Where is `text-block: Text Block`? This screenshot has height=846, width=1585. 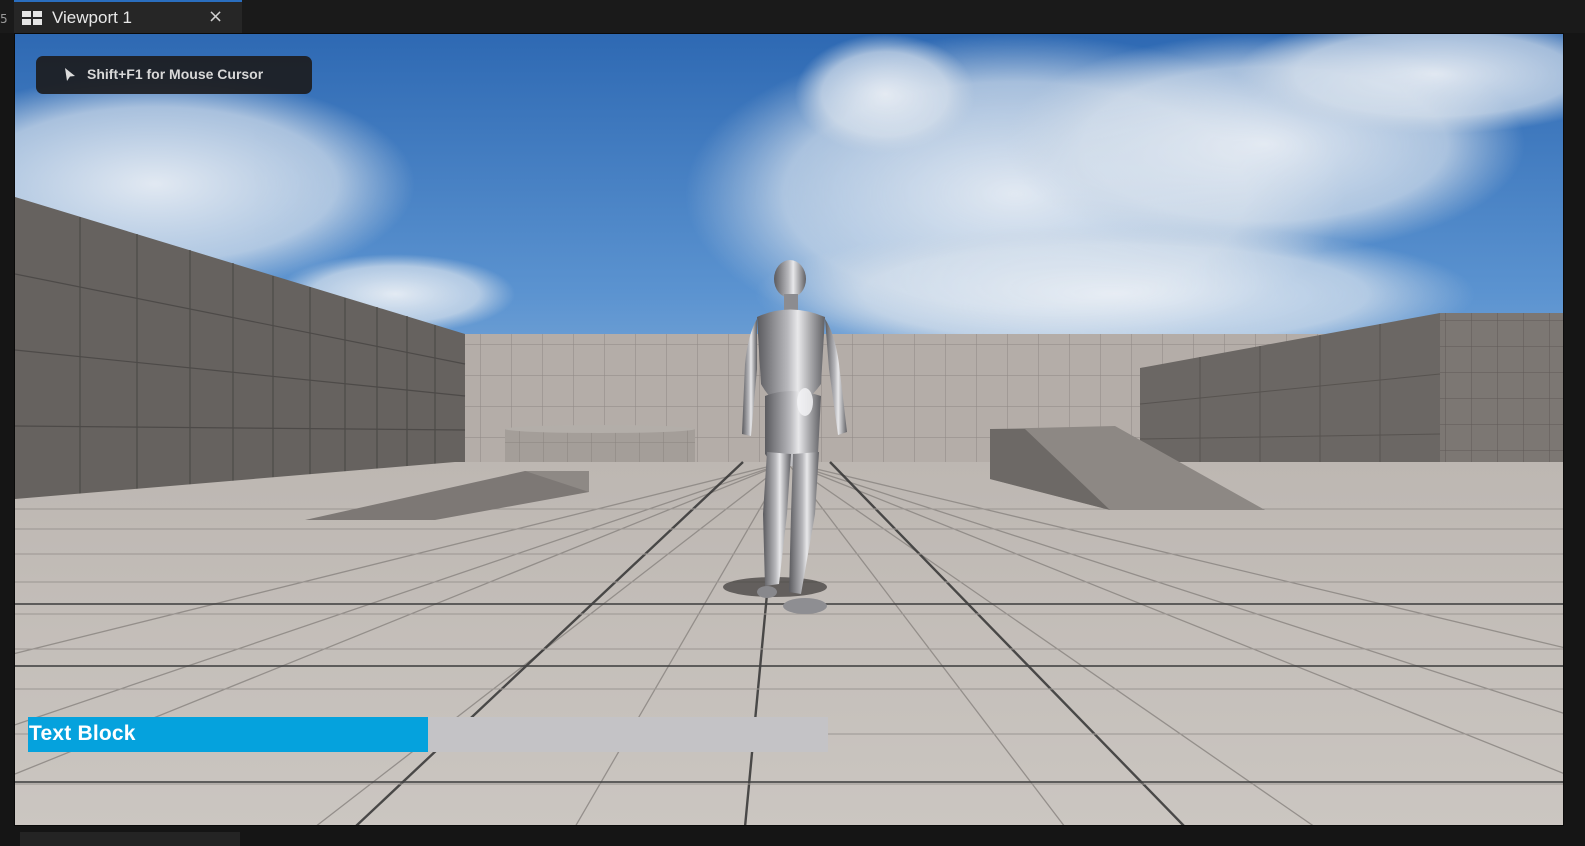 text-block: Text Block is located at coordinates (82, 733).